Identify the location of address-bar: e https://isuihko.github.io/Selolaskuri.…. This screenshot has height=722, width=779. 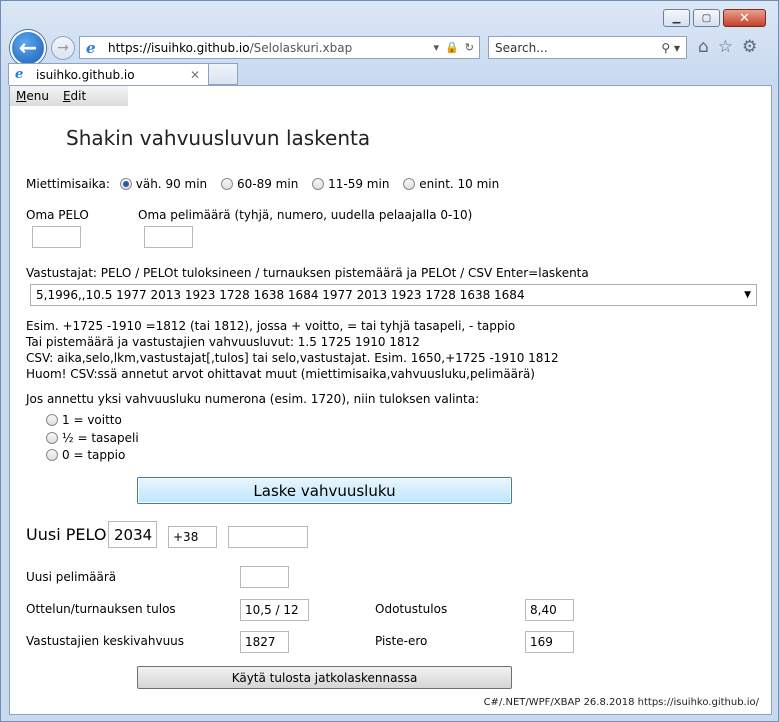
(279, 47).